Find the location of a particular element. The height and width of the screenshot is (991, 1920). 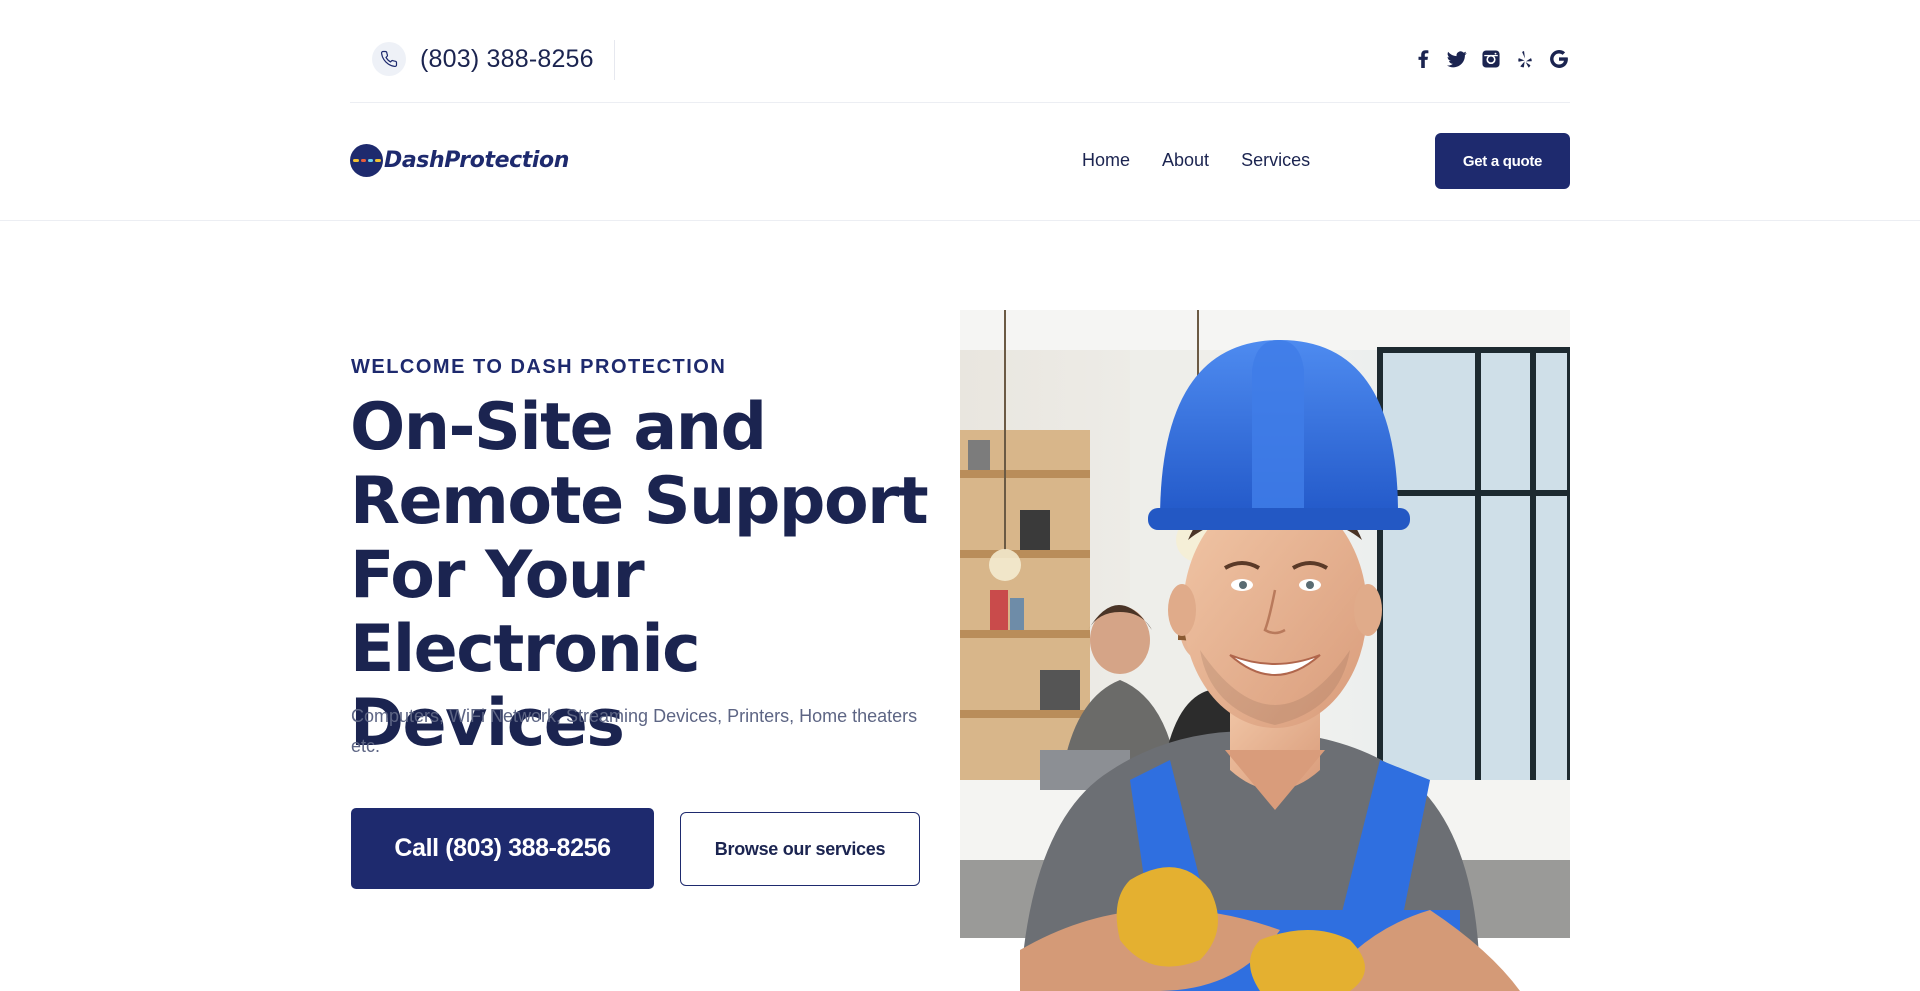

call-button: Call (803) 388-8256 is located at coordinates (502, 848).